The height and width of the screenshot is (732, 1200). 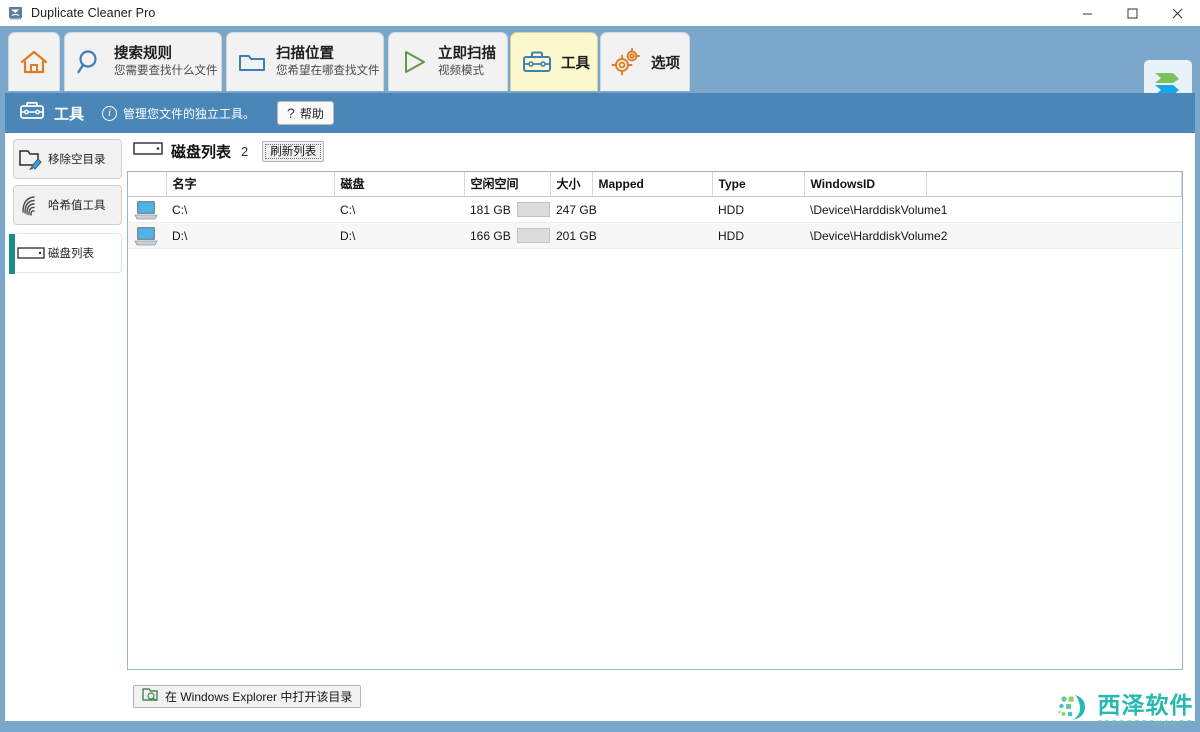 I want to click on close-button, so click(x=1177, y=13).